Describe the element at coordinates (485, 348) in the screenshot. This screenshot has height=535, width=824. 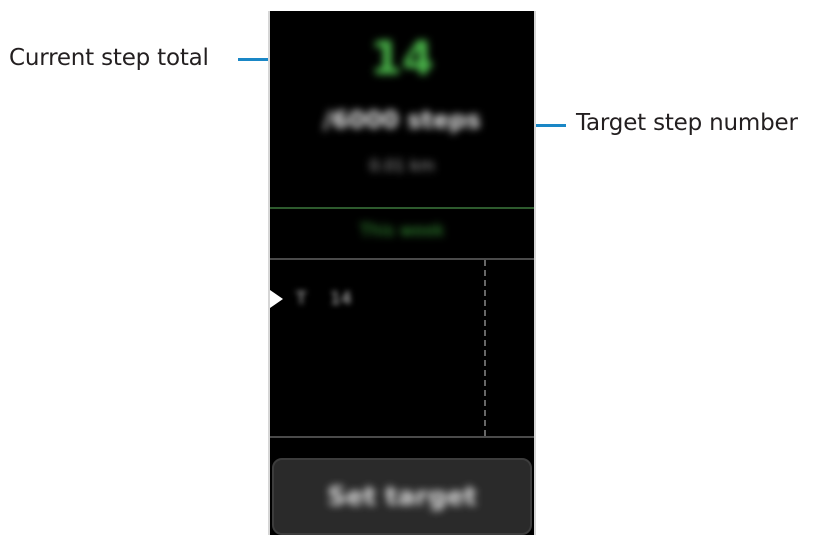
I see `target-dashed-line` at that location.